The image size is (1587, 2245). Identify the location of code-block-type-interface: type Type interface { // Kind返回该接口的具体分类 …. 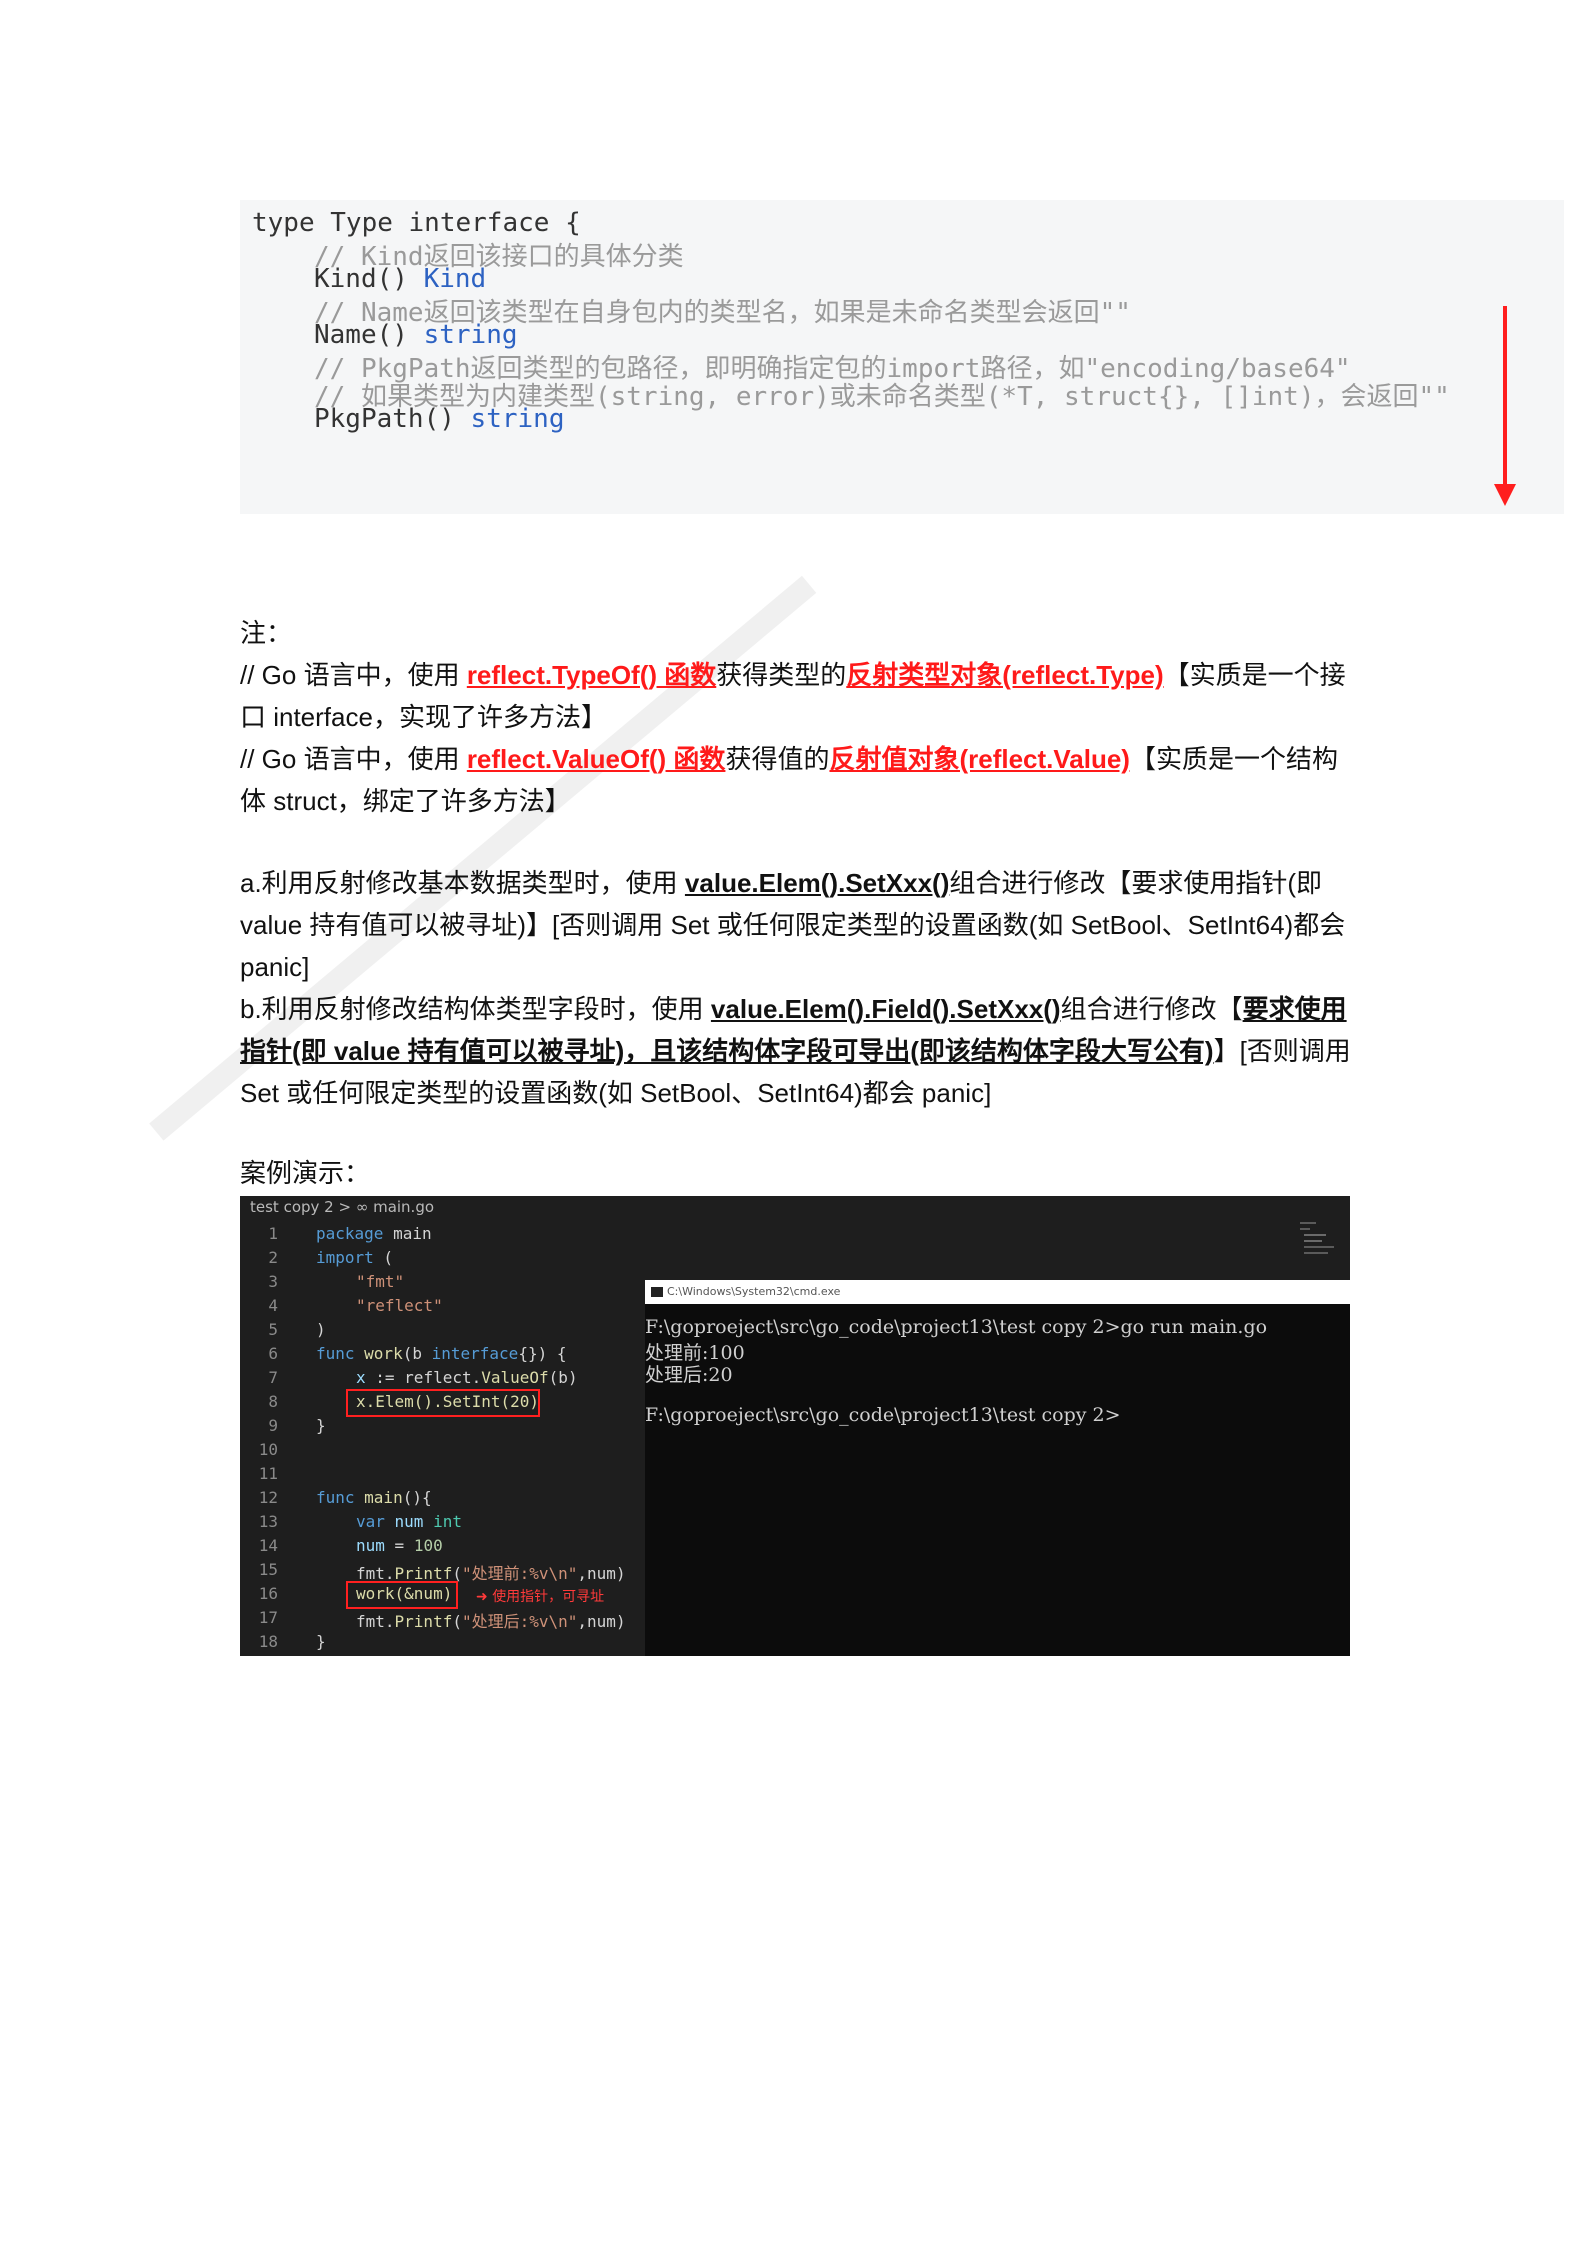
(902, 357).